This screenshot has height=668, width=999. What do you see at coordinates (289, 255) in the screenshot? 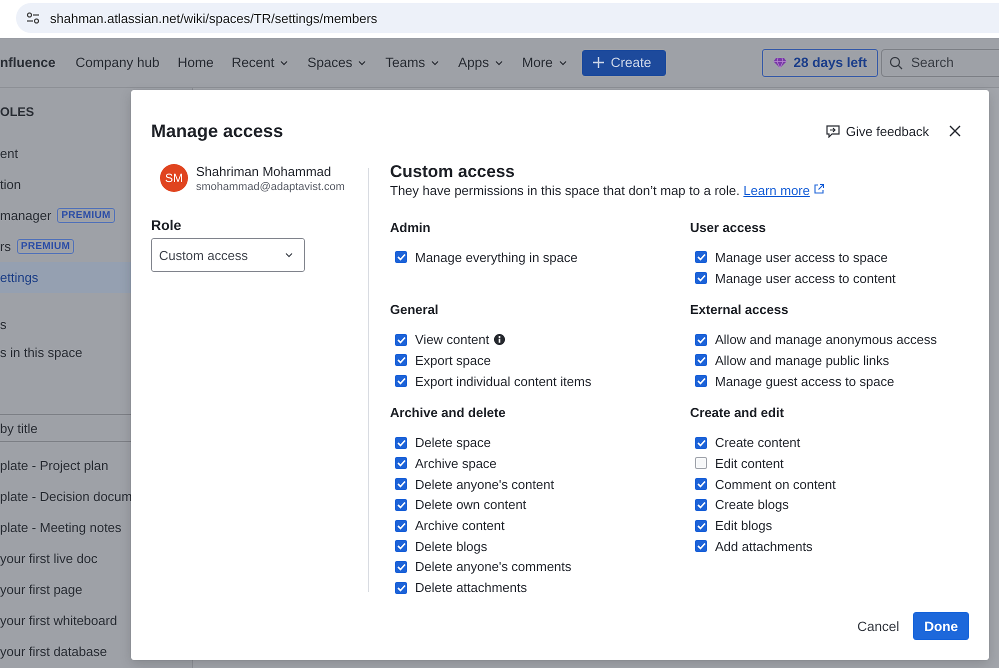
I see `chevron-down-icon` at bounding box center [289, 255].